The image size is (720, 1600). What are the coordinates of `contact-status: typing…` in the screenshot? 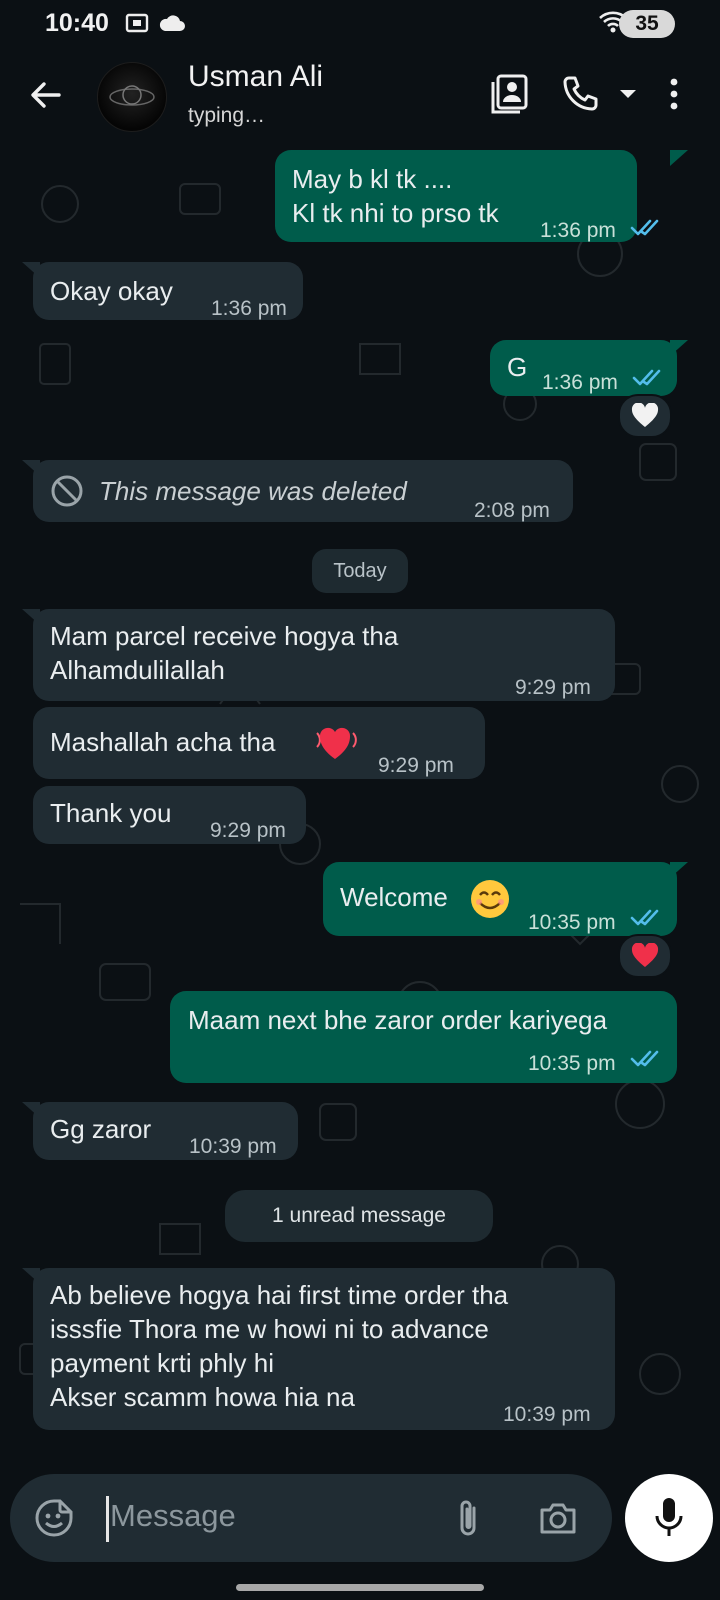 It's located at (227, 115).